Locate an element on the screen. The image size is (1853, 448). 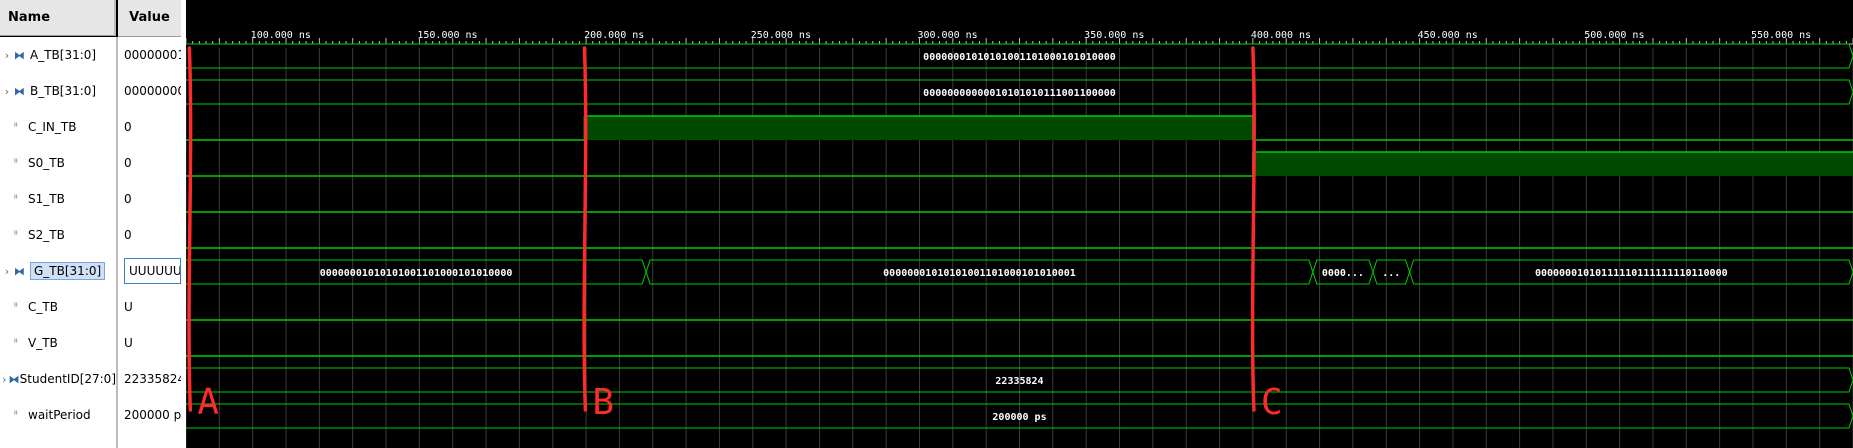
signal-row-s1_tb: ᴵᴵ S1_TB is located at coordinates (58, 199).